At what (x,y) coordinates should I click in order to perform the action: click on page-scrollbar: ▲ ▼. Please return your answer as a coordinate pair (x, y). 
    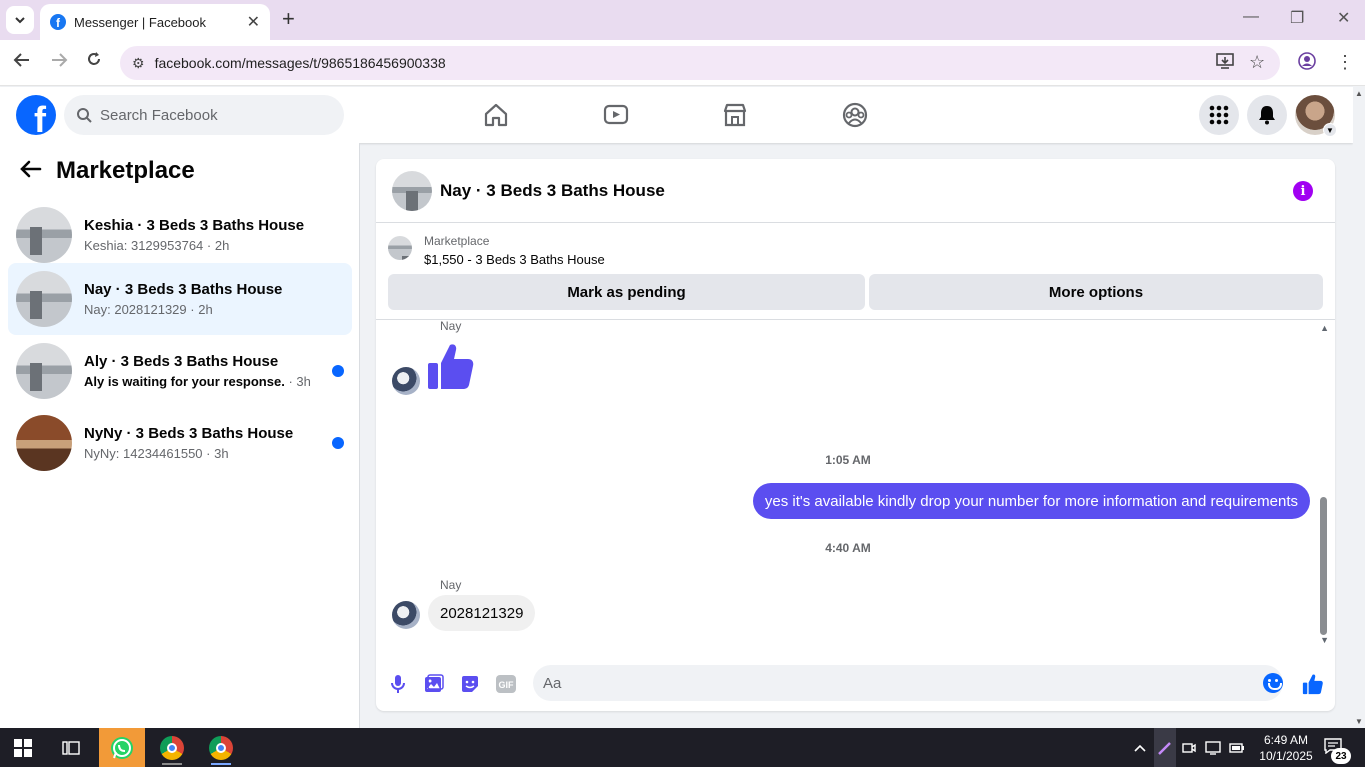
    Looking at the image, I should click on (1359, 407).